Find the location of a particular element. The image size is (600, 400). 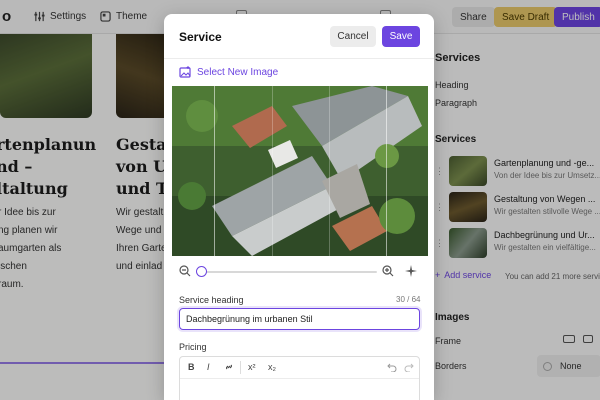

link-icon is located at coordinates (229, 367).